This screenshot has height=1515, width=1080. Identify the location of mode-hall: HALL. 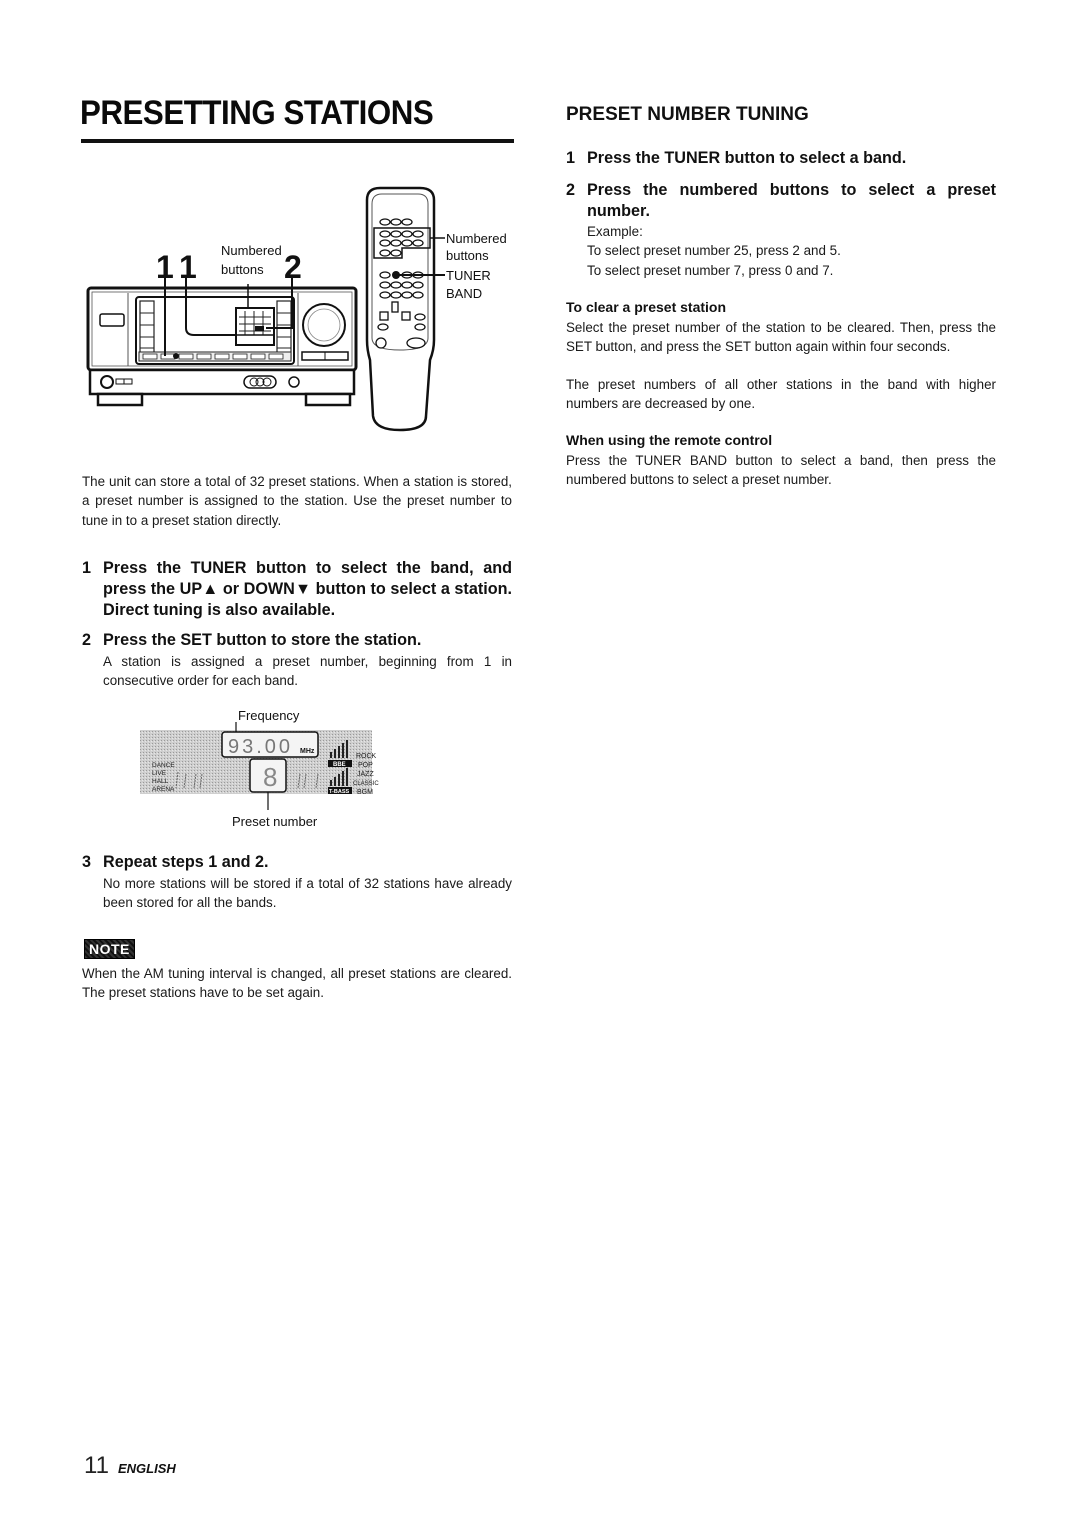
(160, 781).